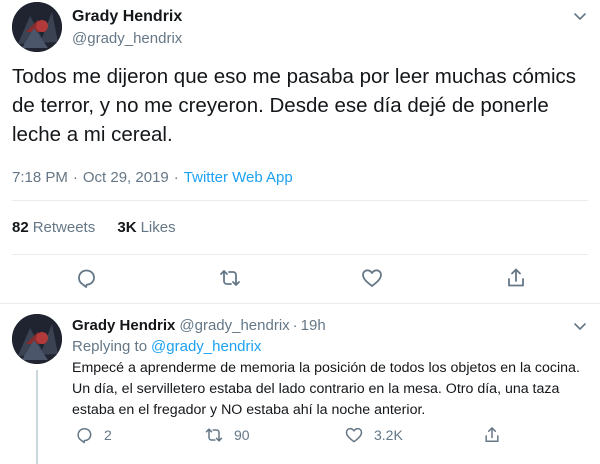  What do you see at coordinates (103, 228) in the screenshot?
I see `tweet-stats: 82 Retweets 3K Likes` at bounding box center [103, 228].